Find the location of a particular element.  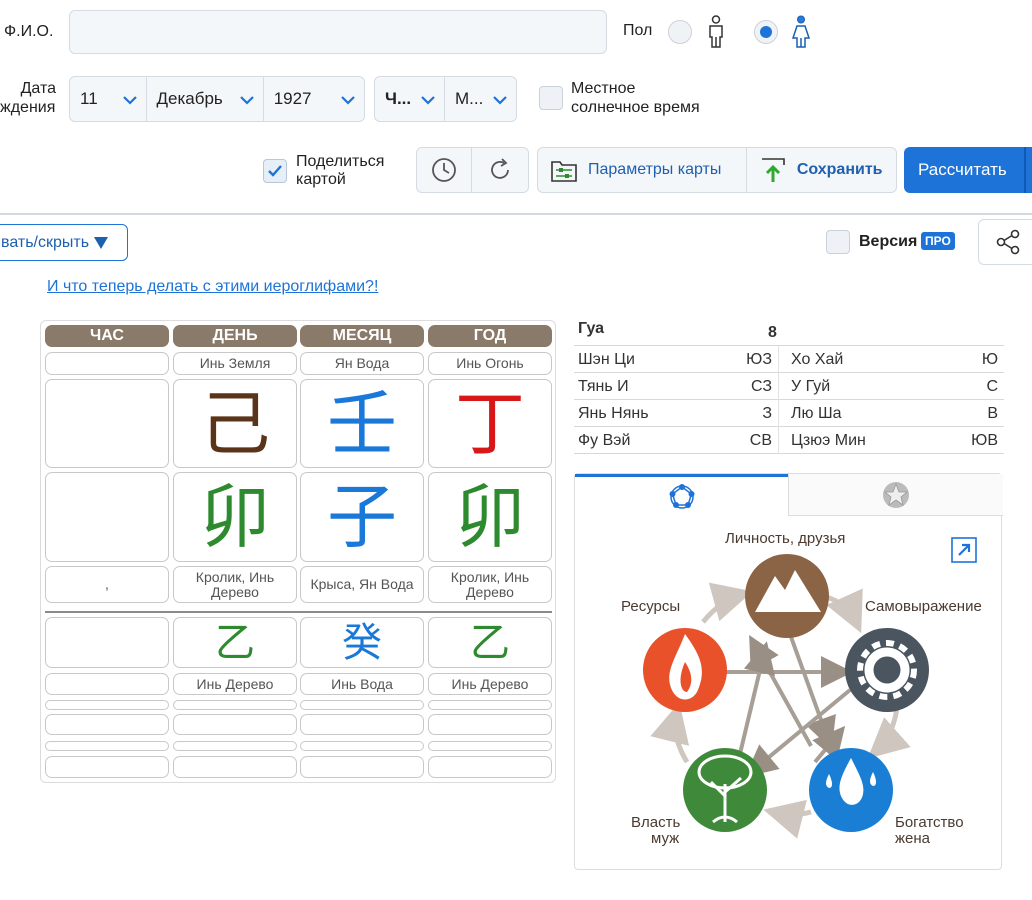

label-husband: муж is located at coordinates (665, 838).